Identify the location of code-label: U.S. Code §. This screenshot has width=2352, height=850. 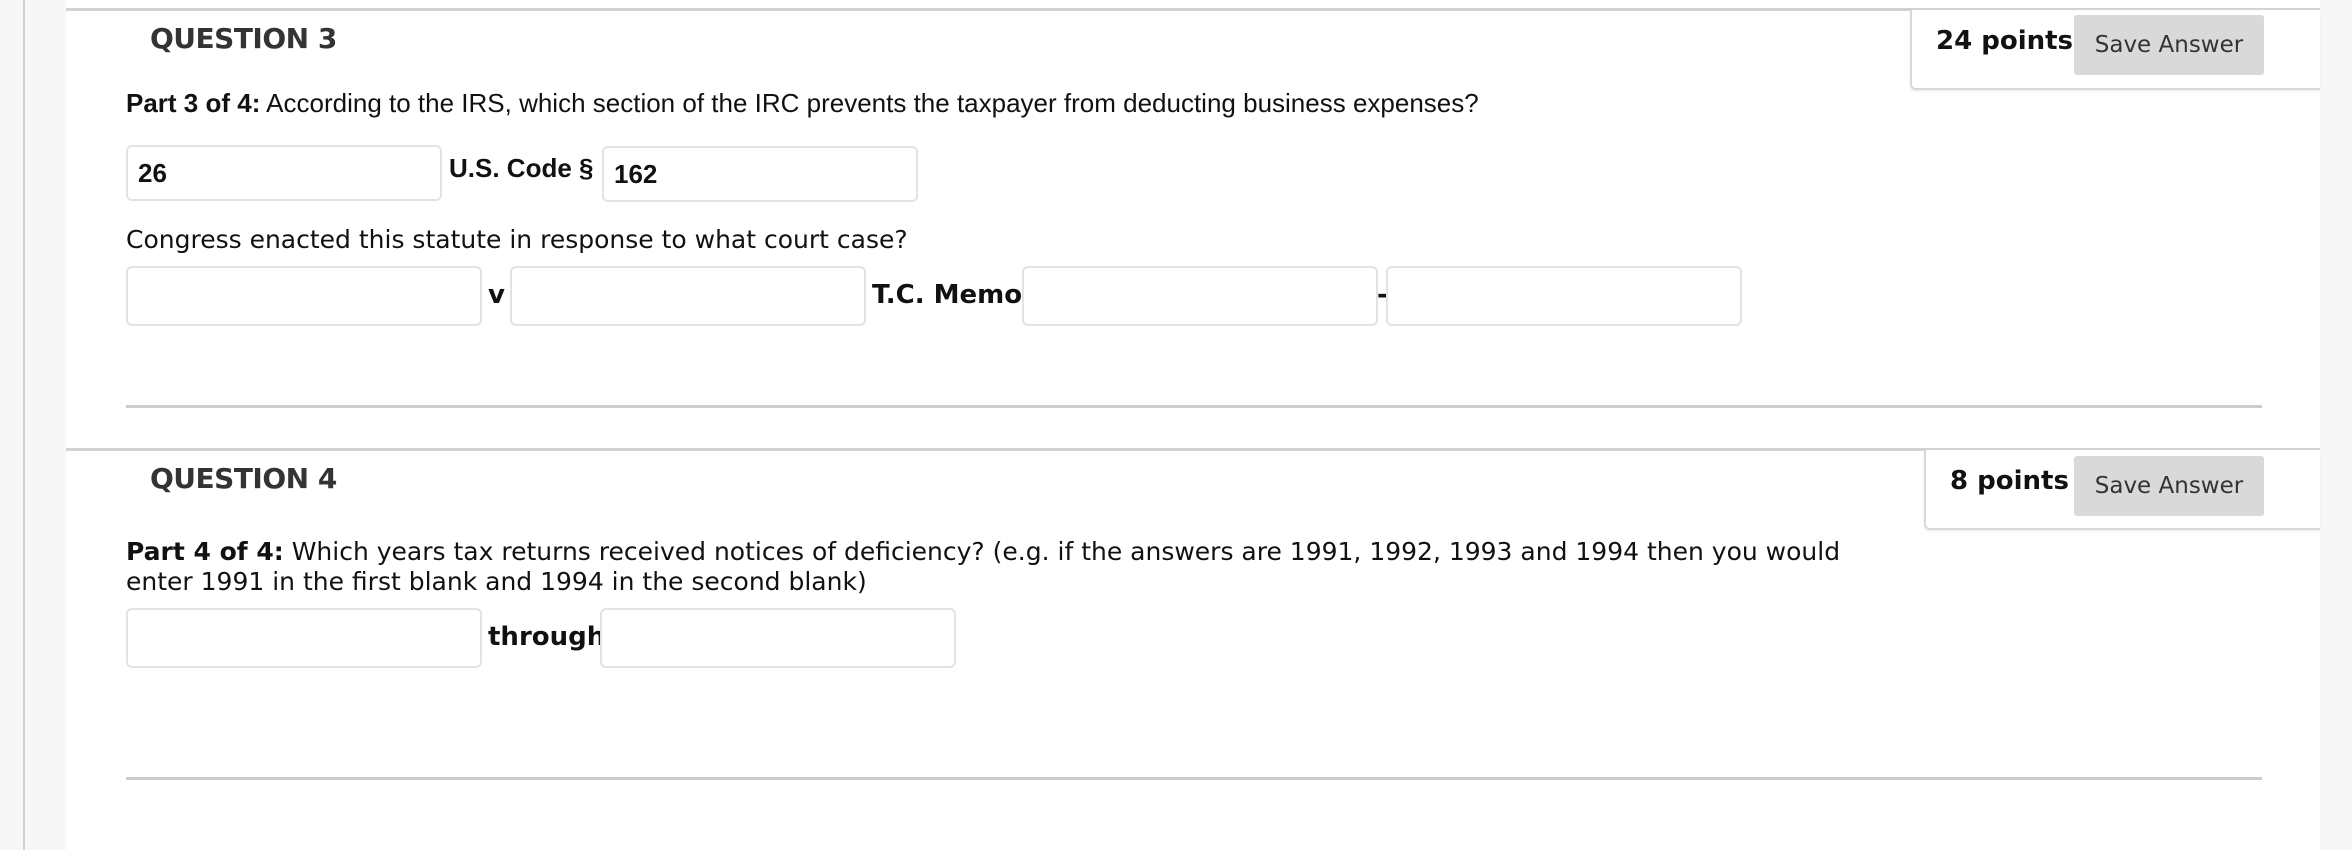
(521, 168).